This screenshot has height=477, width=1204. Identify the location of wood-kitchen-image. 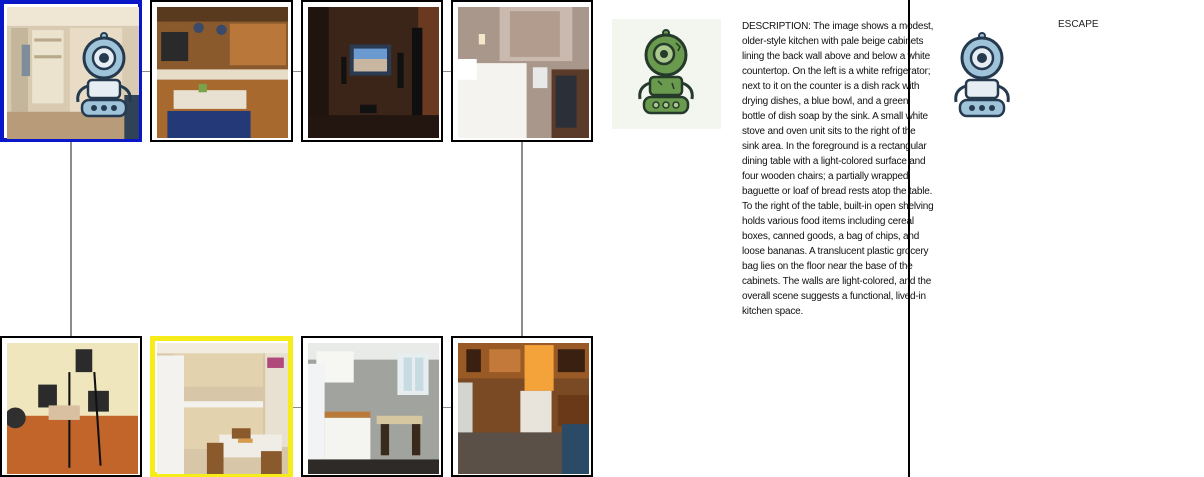
(523, 408).